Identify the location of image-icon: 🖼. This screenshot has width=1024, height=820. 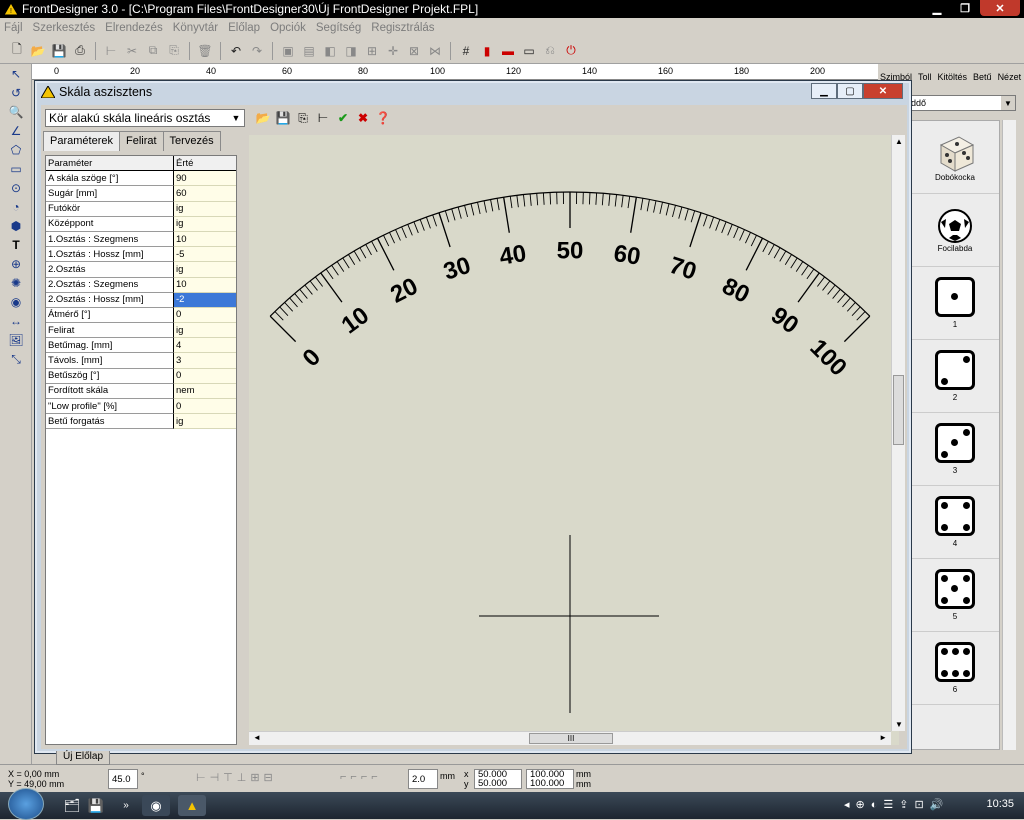
(16, 340).